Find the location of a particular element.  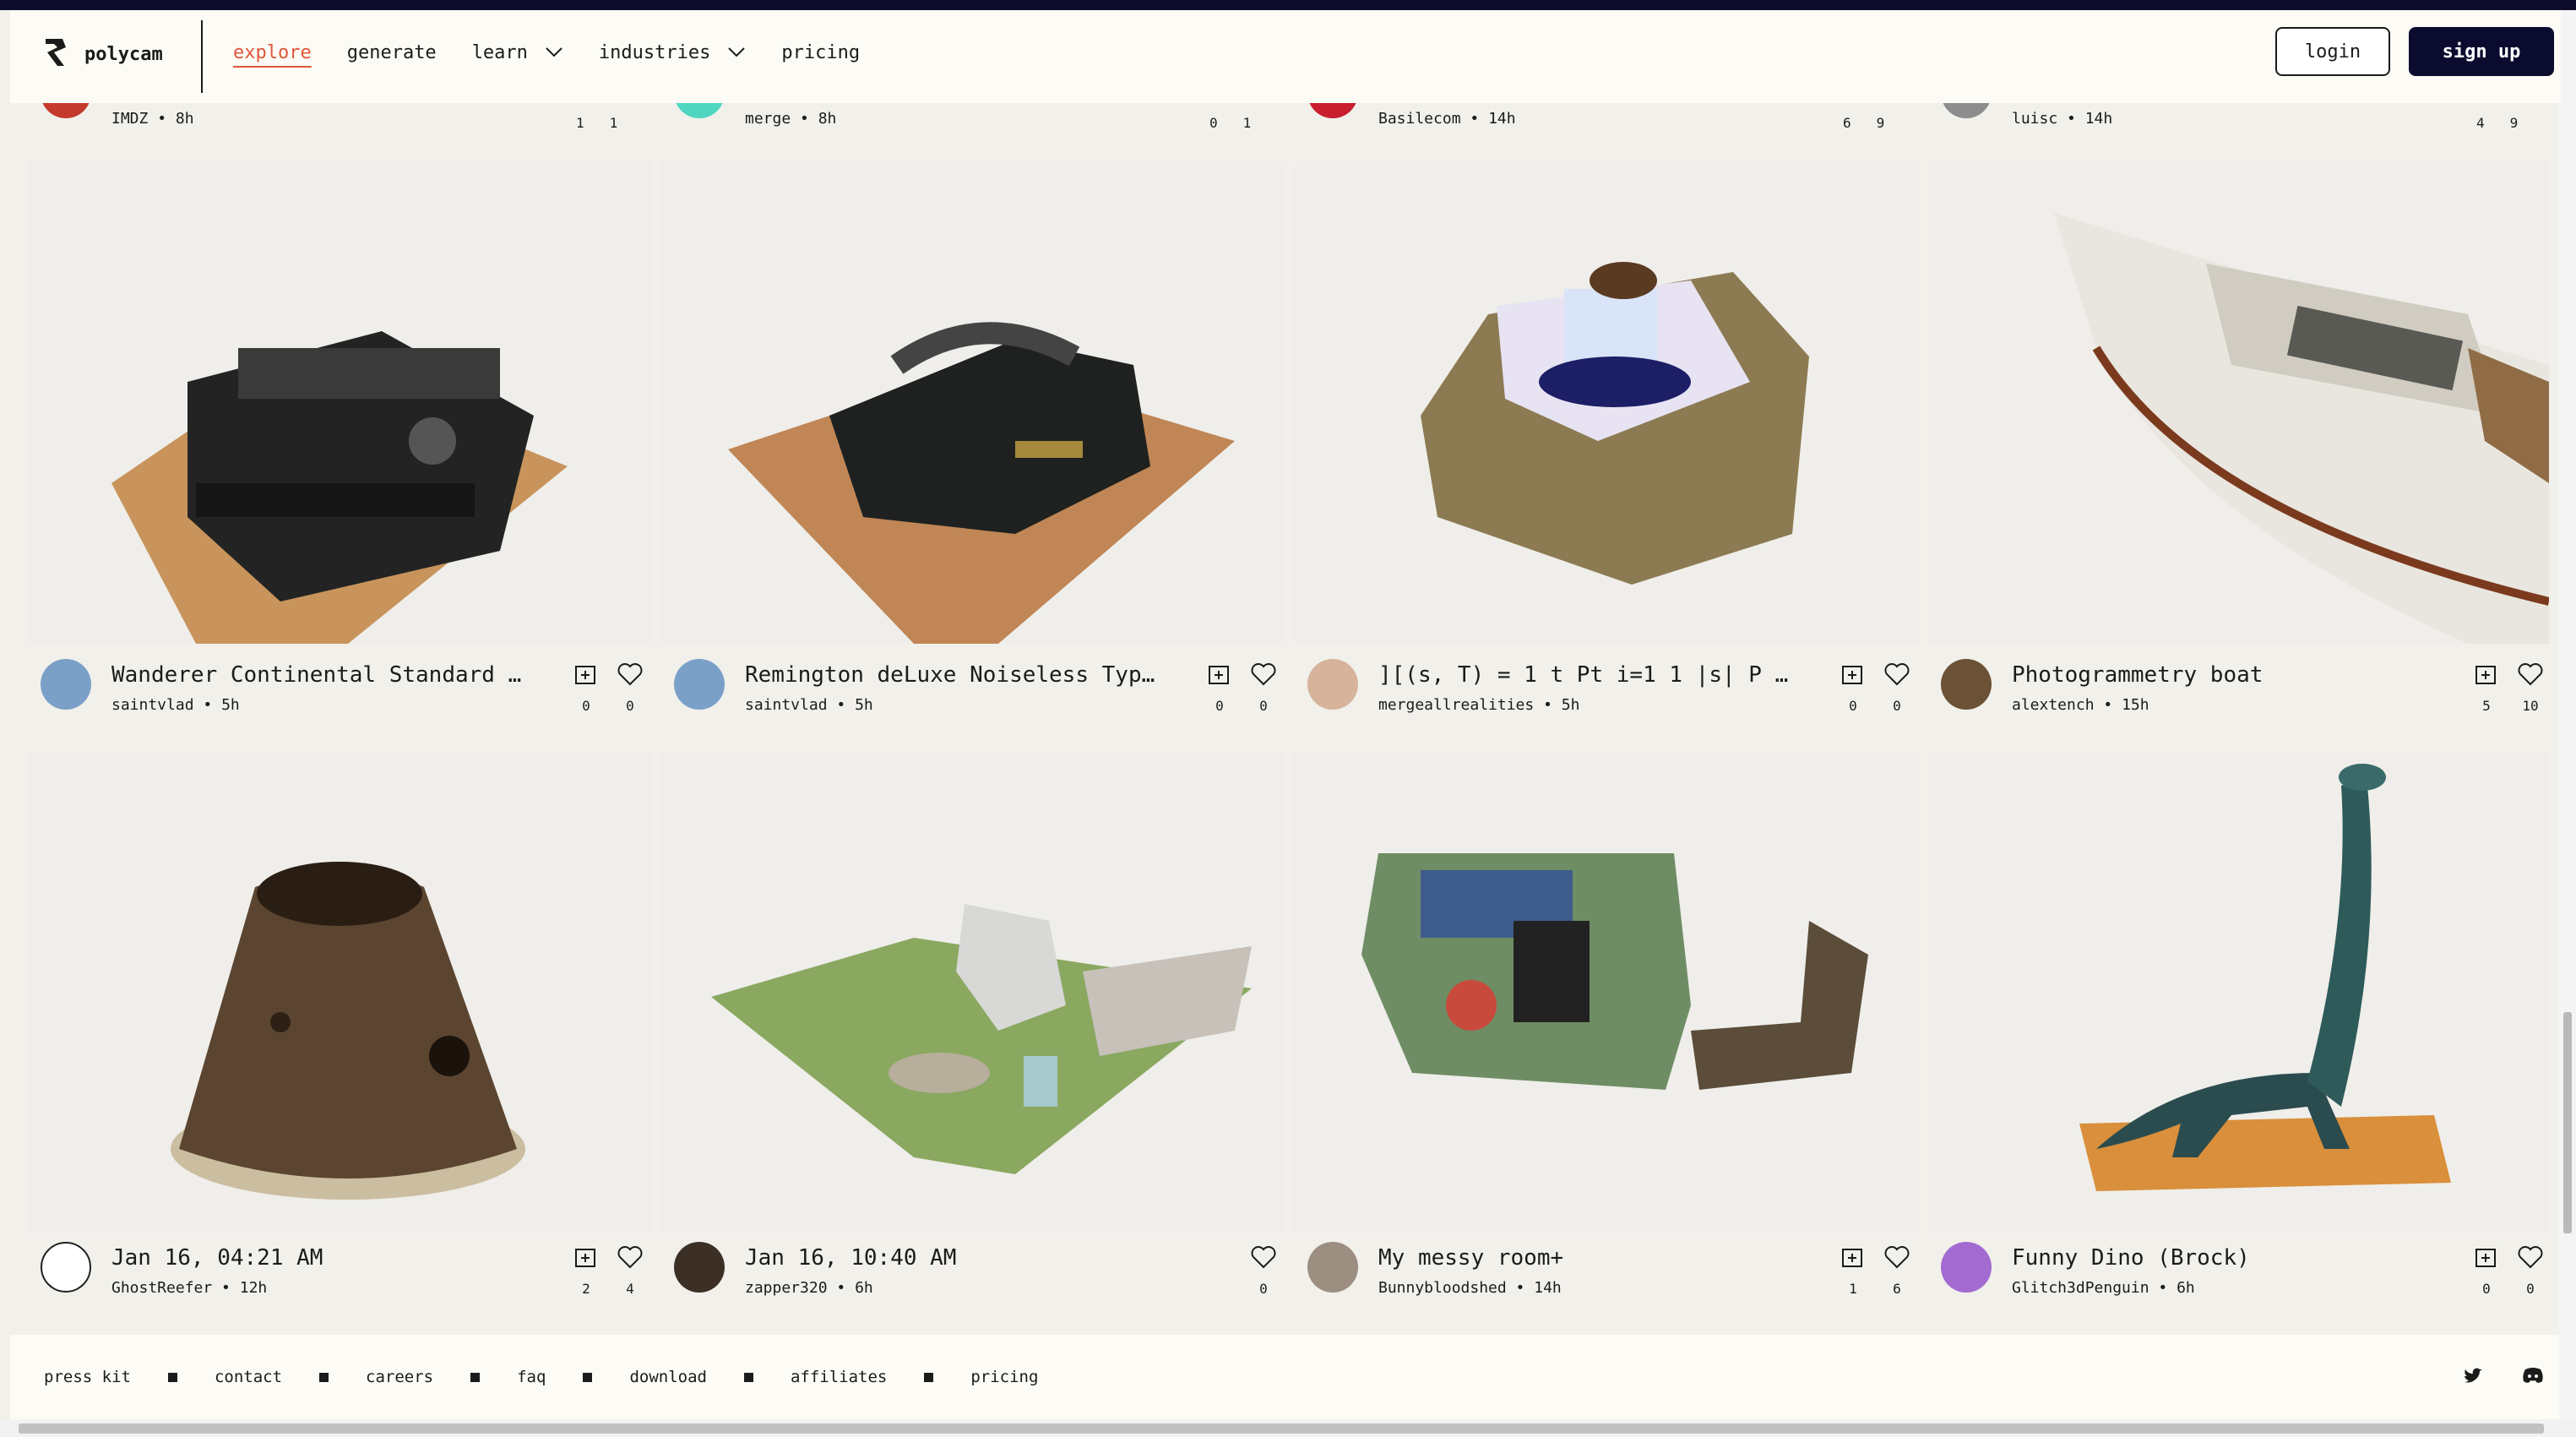

discord-icon is located at coordinates (2533, 1378).